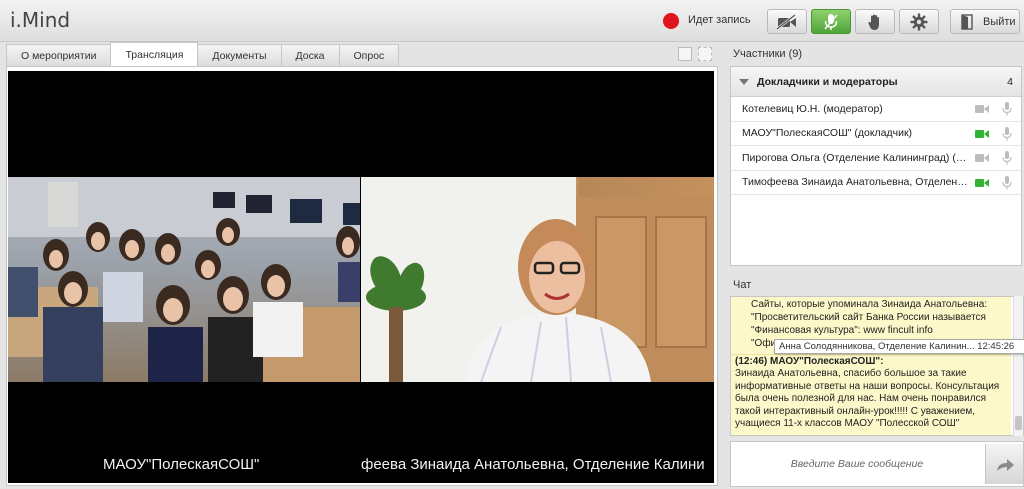 The image size is (1024, 489). I want to click on chat-title: Чат, so click(742, 285).